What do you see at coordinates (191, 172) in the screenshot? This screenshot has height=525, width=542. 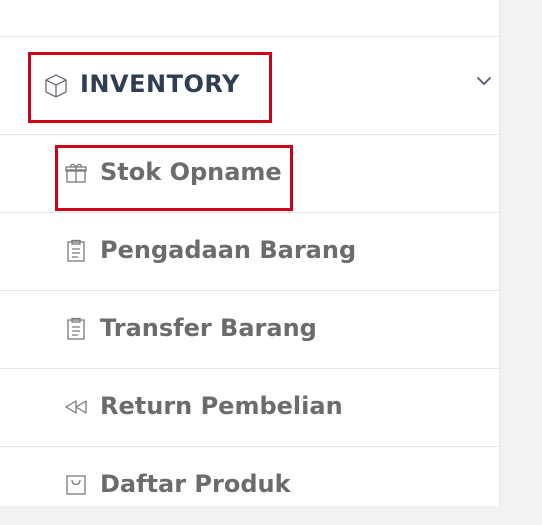 I see `menu-item-label: Stok Opname` at bounding box center [191, 172].